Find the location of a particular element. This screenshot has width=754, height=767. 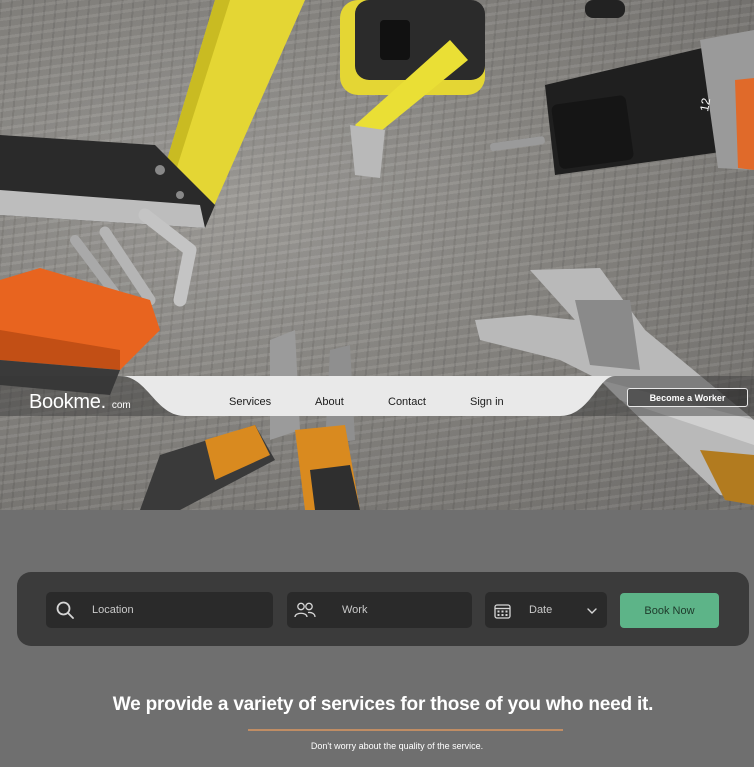

book-now-button: Book Now is located at coordinates (669, 610).